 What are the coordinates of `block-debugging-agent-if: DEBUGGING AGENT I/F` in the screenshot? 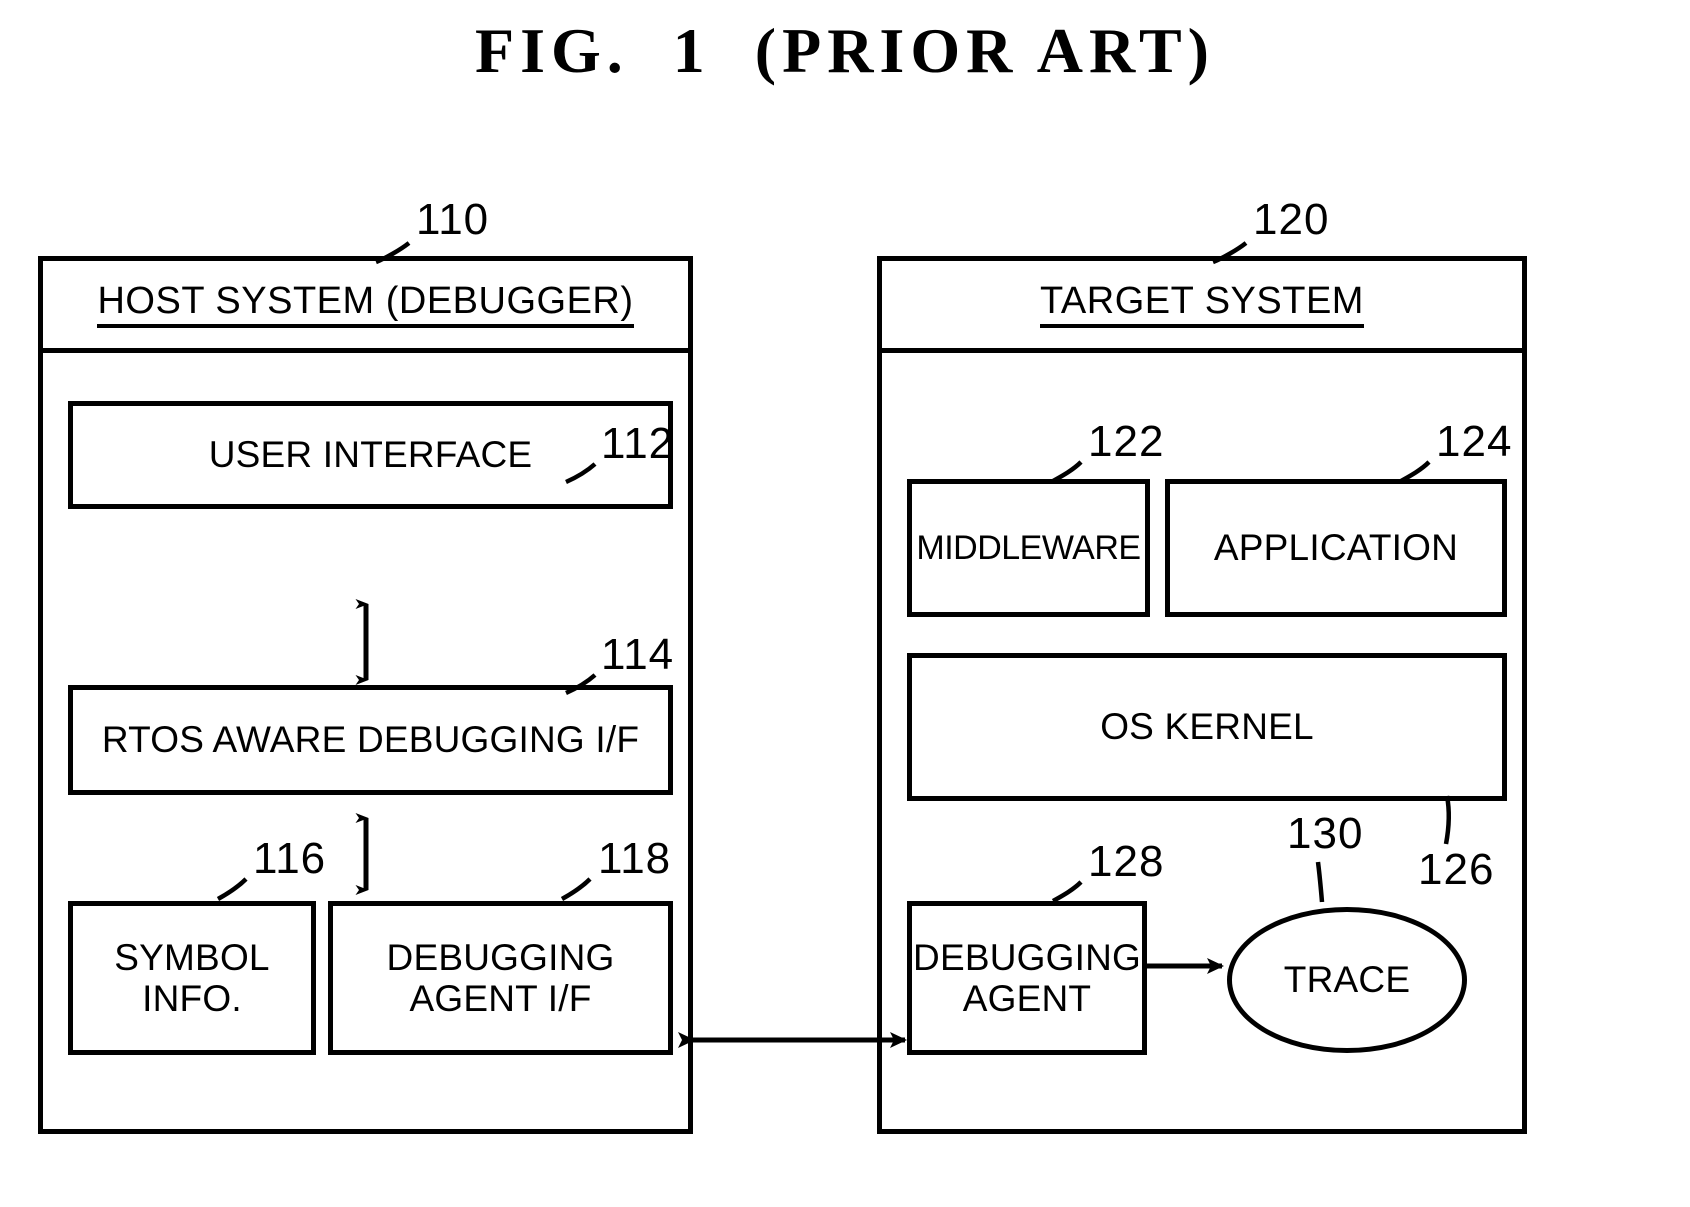 It's located at (500, 978).